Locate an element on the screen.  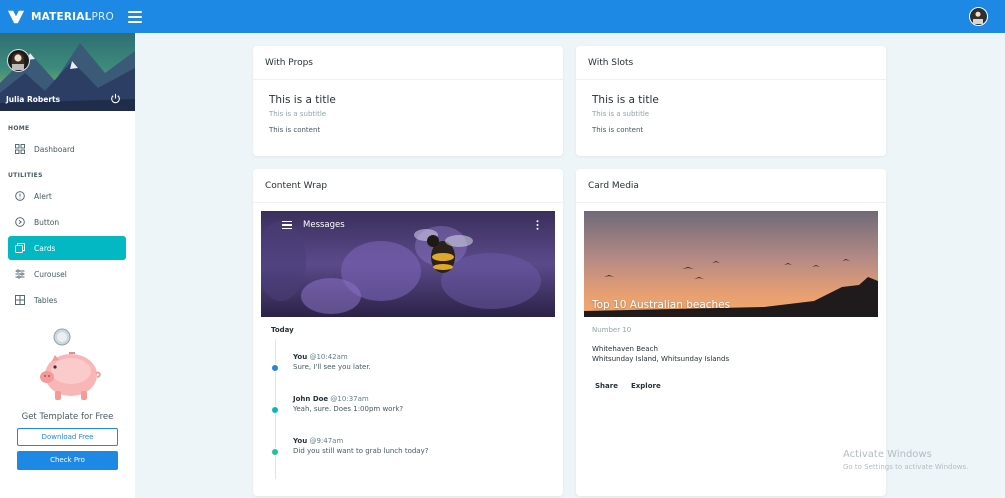
piggy-bank-icon is located at coordinates (70, 364).